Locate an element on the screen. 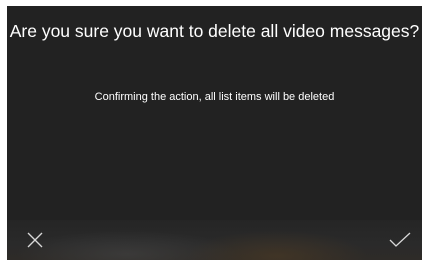 Image resolution: width=429 pixels, height=261 pixels. cancel-button is located at coordinates (35, 240).